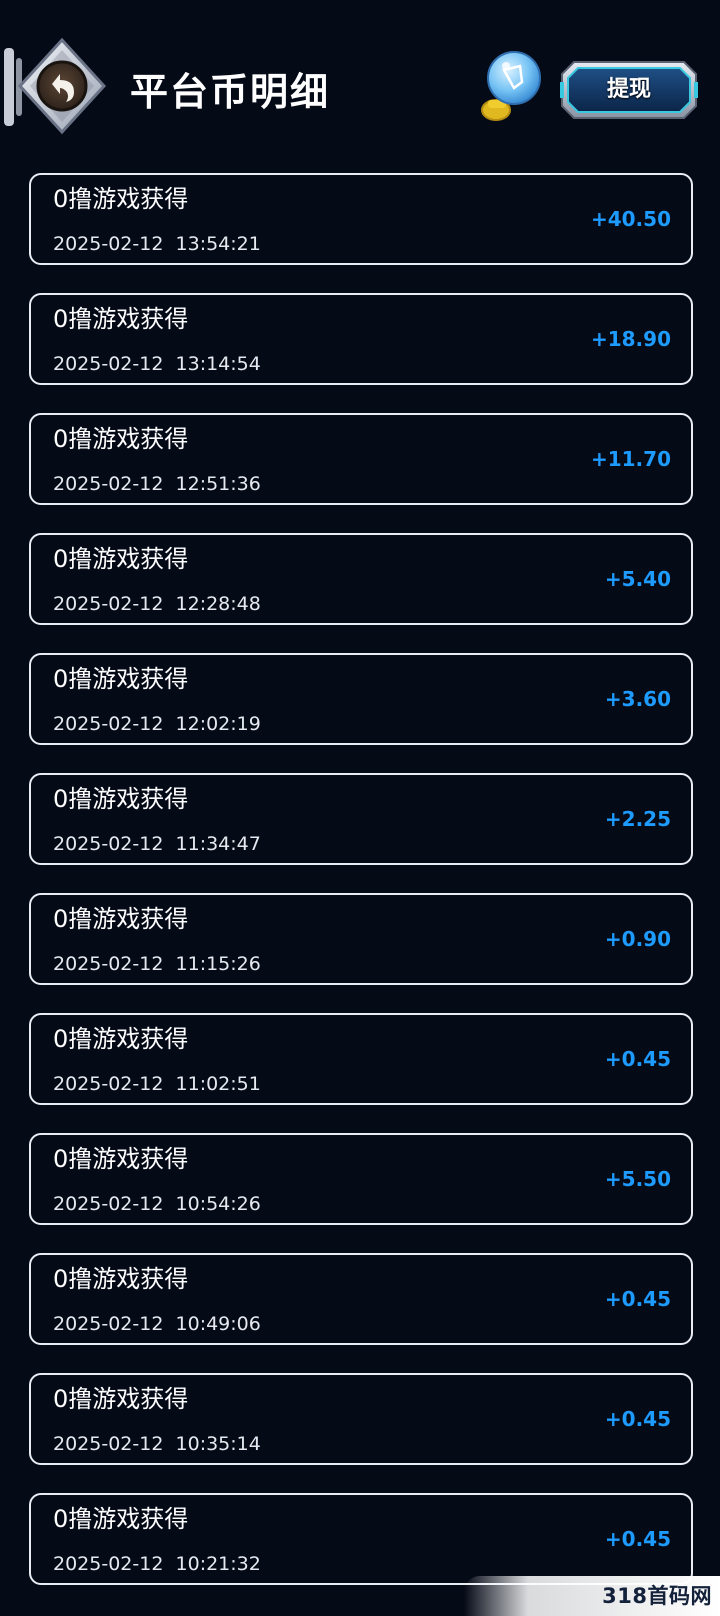 This screenshot has height=1616, width=720. I want to click on record-item: 0撸游戏获得 2025-02-12 10:35:14 +0.45, so click(361, 1419).